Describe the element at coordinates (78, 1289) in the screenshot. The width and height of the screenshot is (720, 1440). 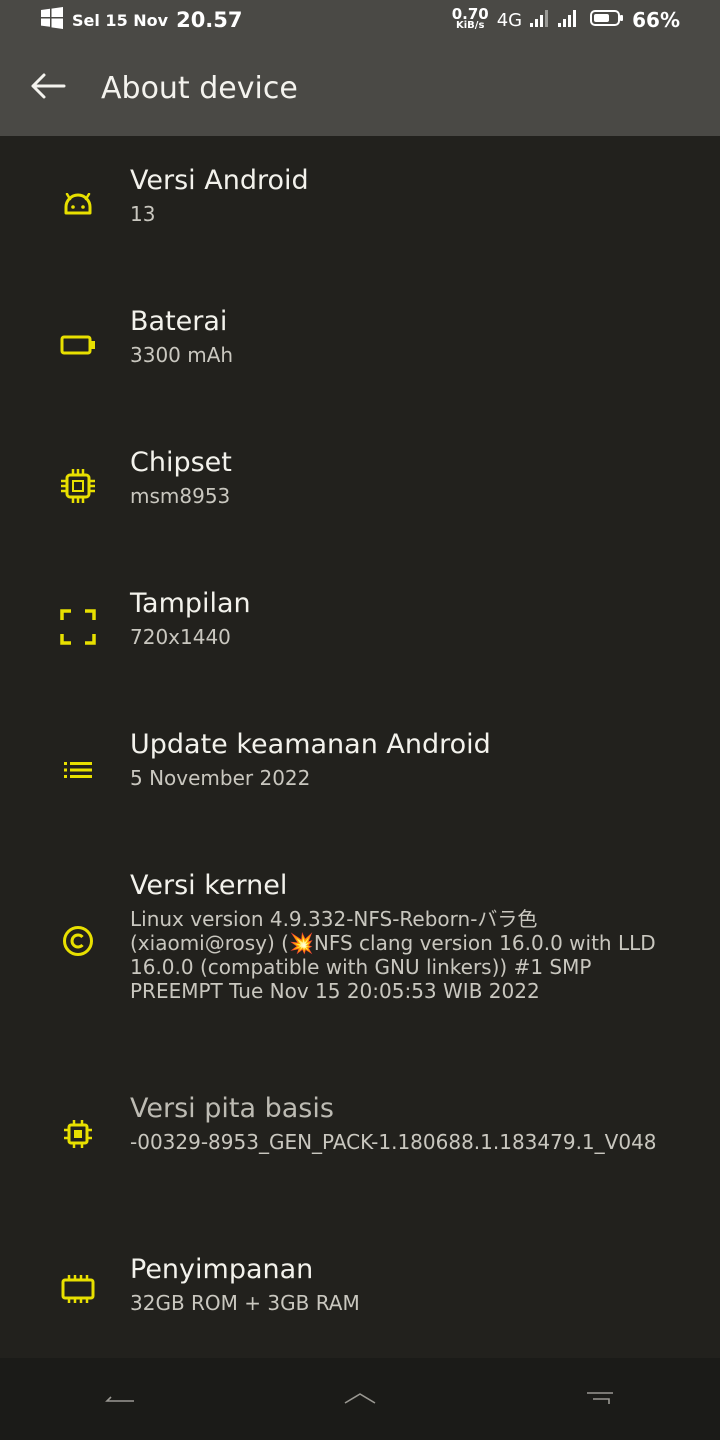
I see `storage-icon` at that location.